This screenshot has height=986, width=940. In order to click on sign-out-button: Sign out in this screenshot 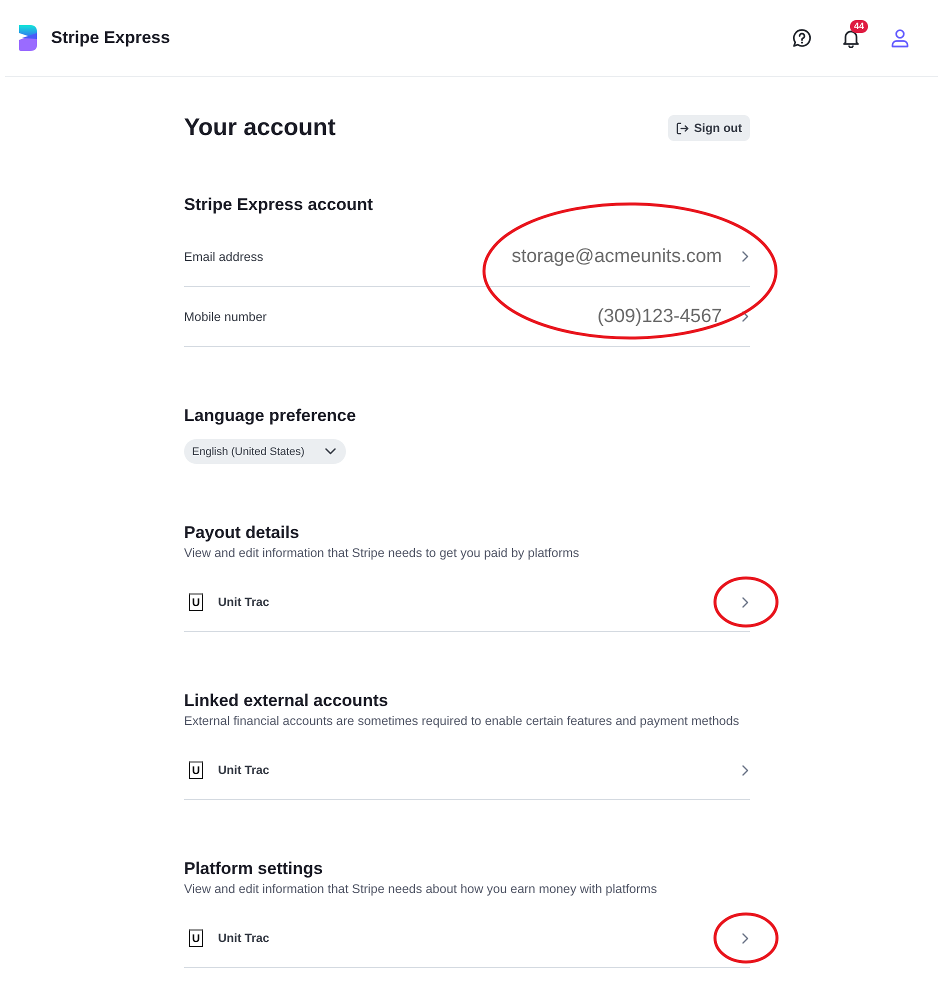, I will do `click(709, 128)`.